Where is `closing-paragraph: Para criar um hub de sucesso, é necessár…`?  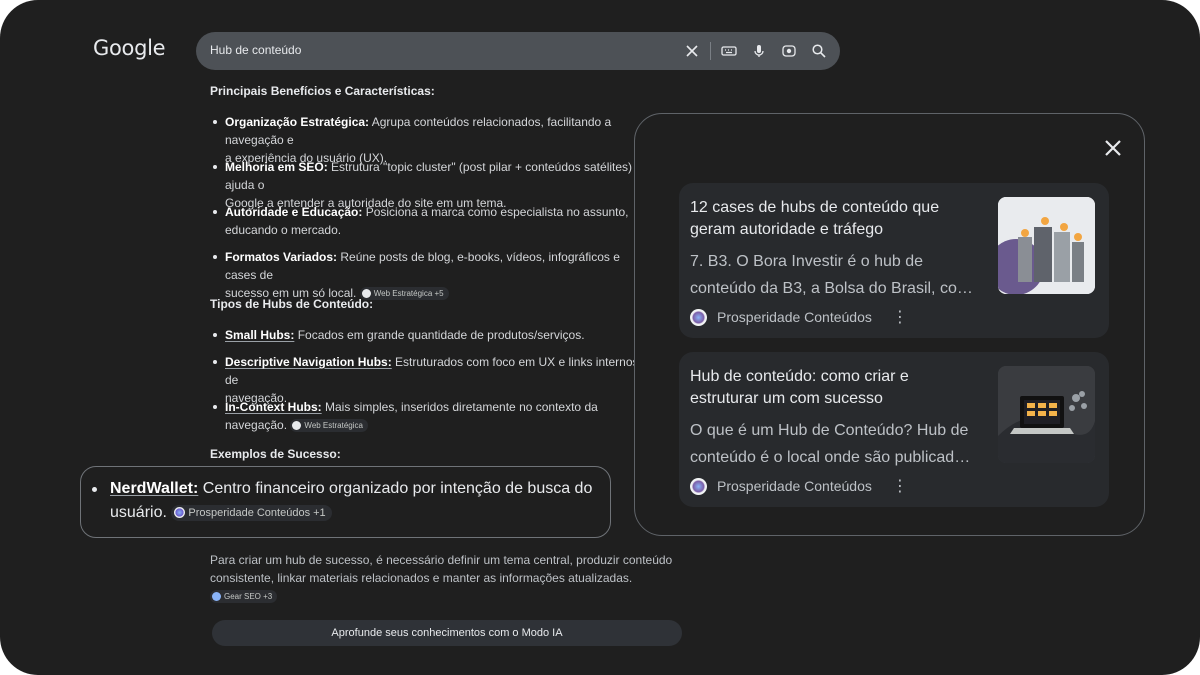
closing-paragraph: Para criar um hub de sucesso, é necessár… is located at coordinates (445, 578).